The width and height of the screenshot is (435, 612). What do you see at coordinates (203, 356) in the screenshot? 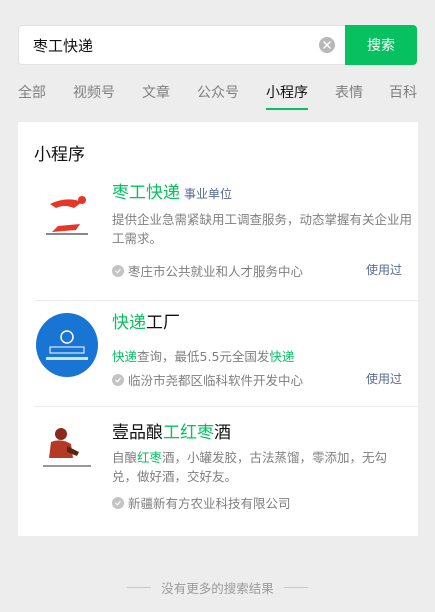
I see `result-desc-text: 查询，最低5.5元全国发` at bounding box center [203, 356].